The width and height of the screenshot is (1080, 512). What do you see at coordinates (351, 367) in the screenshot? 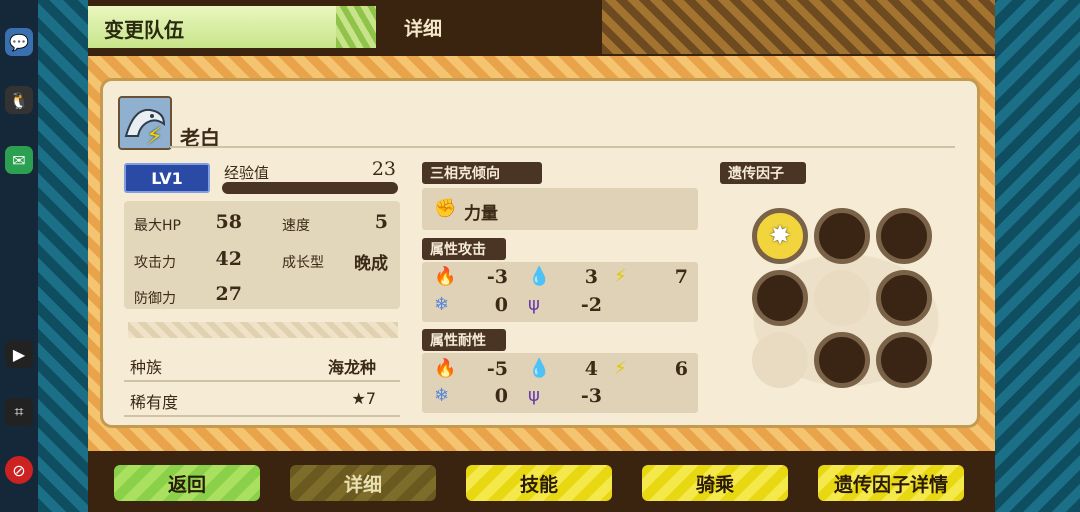
I see `species-value: 海龙种` at bounding box center [351, 367].